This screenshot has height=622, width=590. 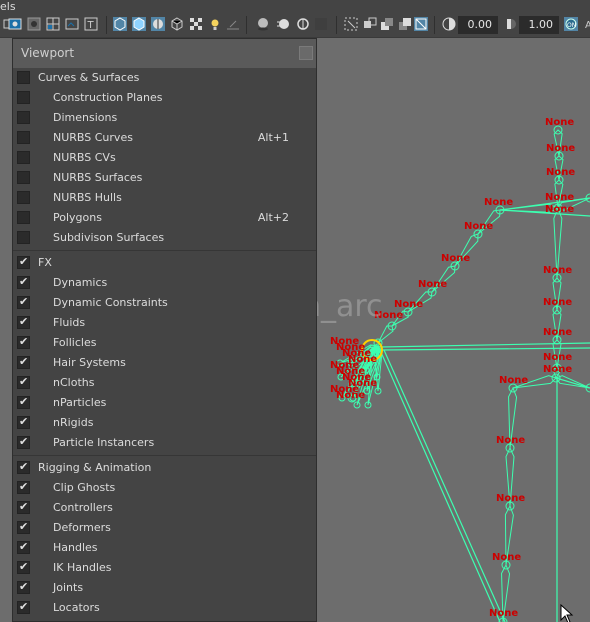 I want to click on textured-icon, so click(x=196, y=24).